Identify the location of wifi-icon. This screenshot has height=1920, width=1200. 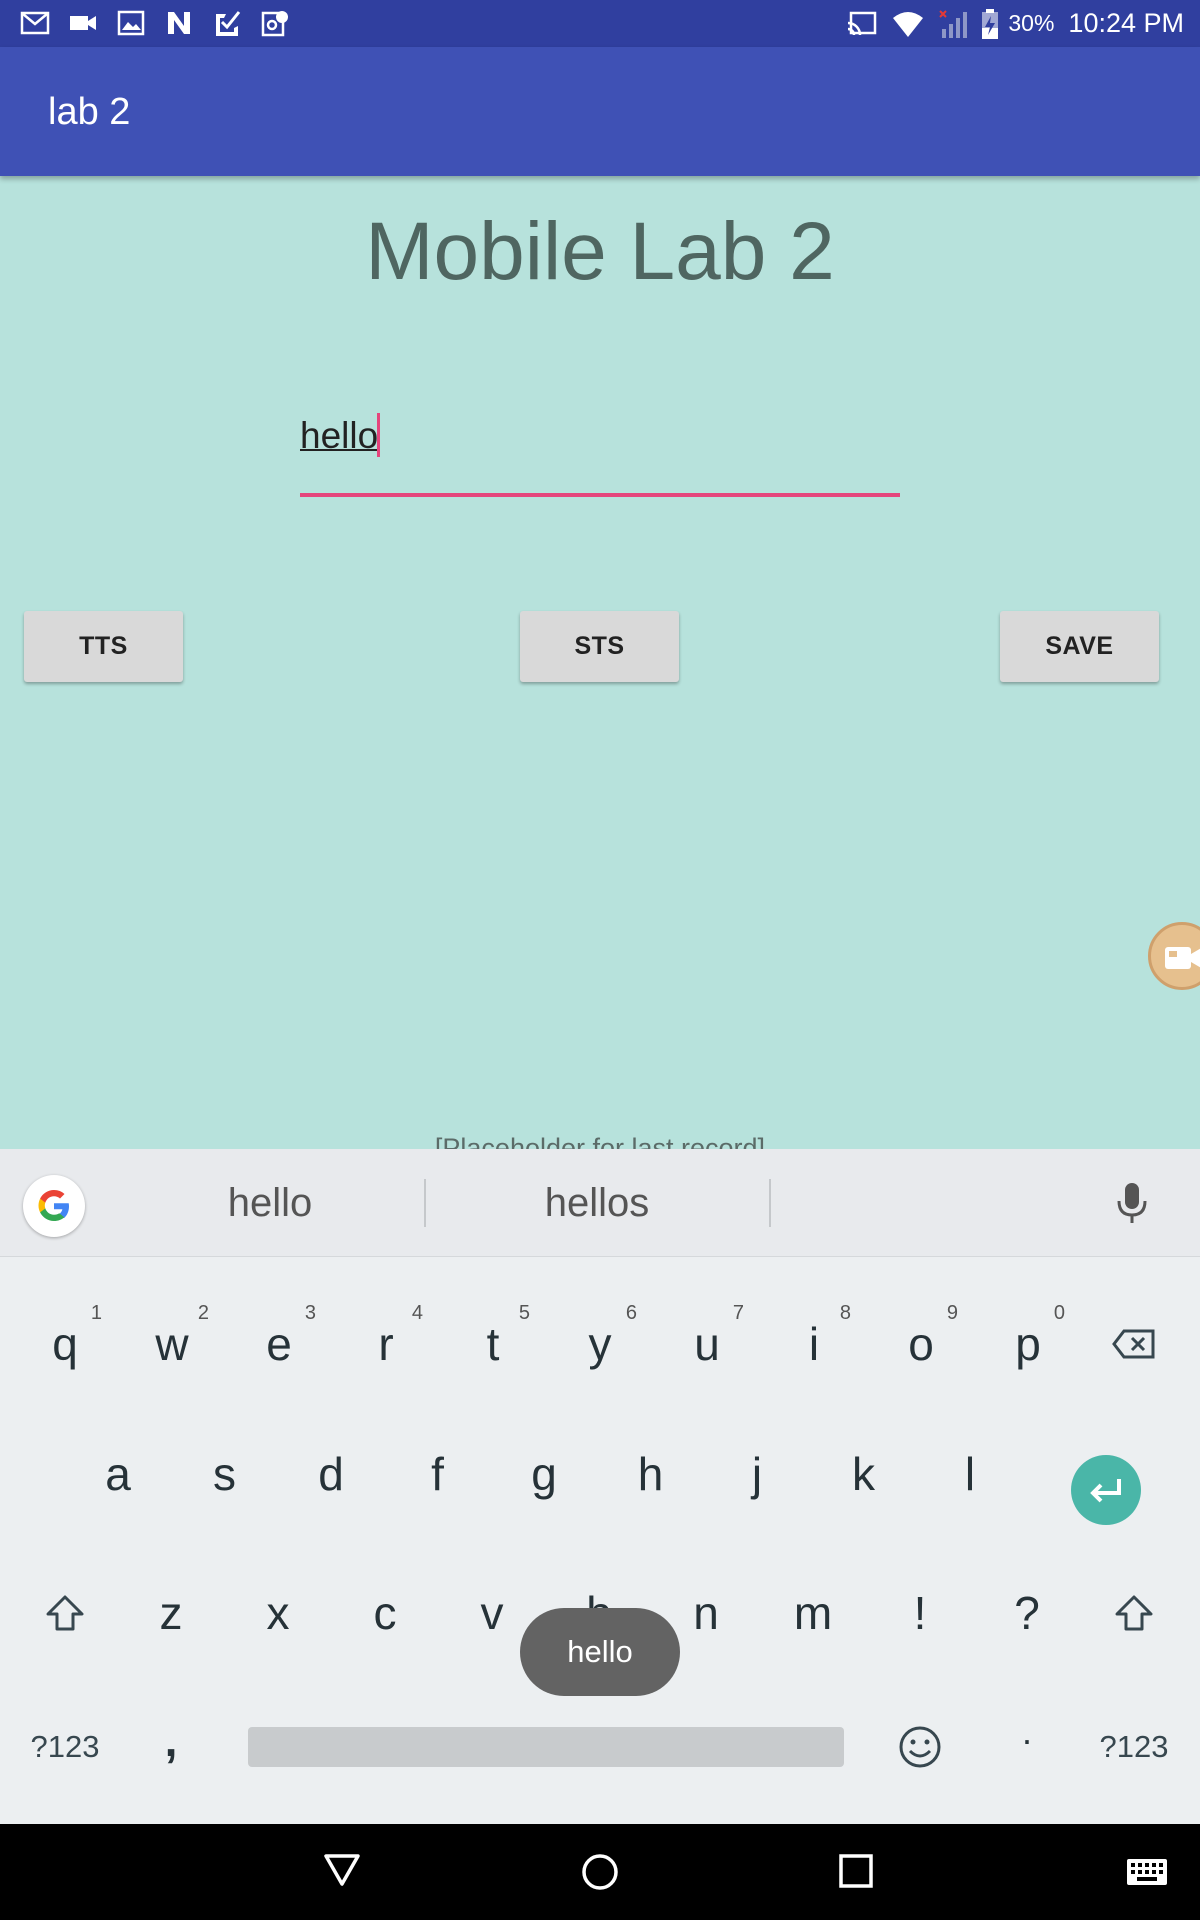
(908, 24).